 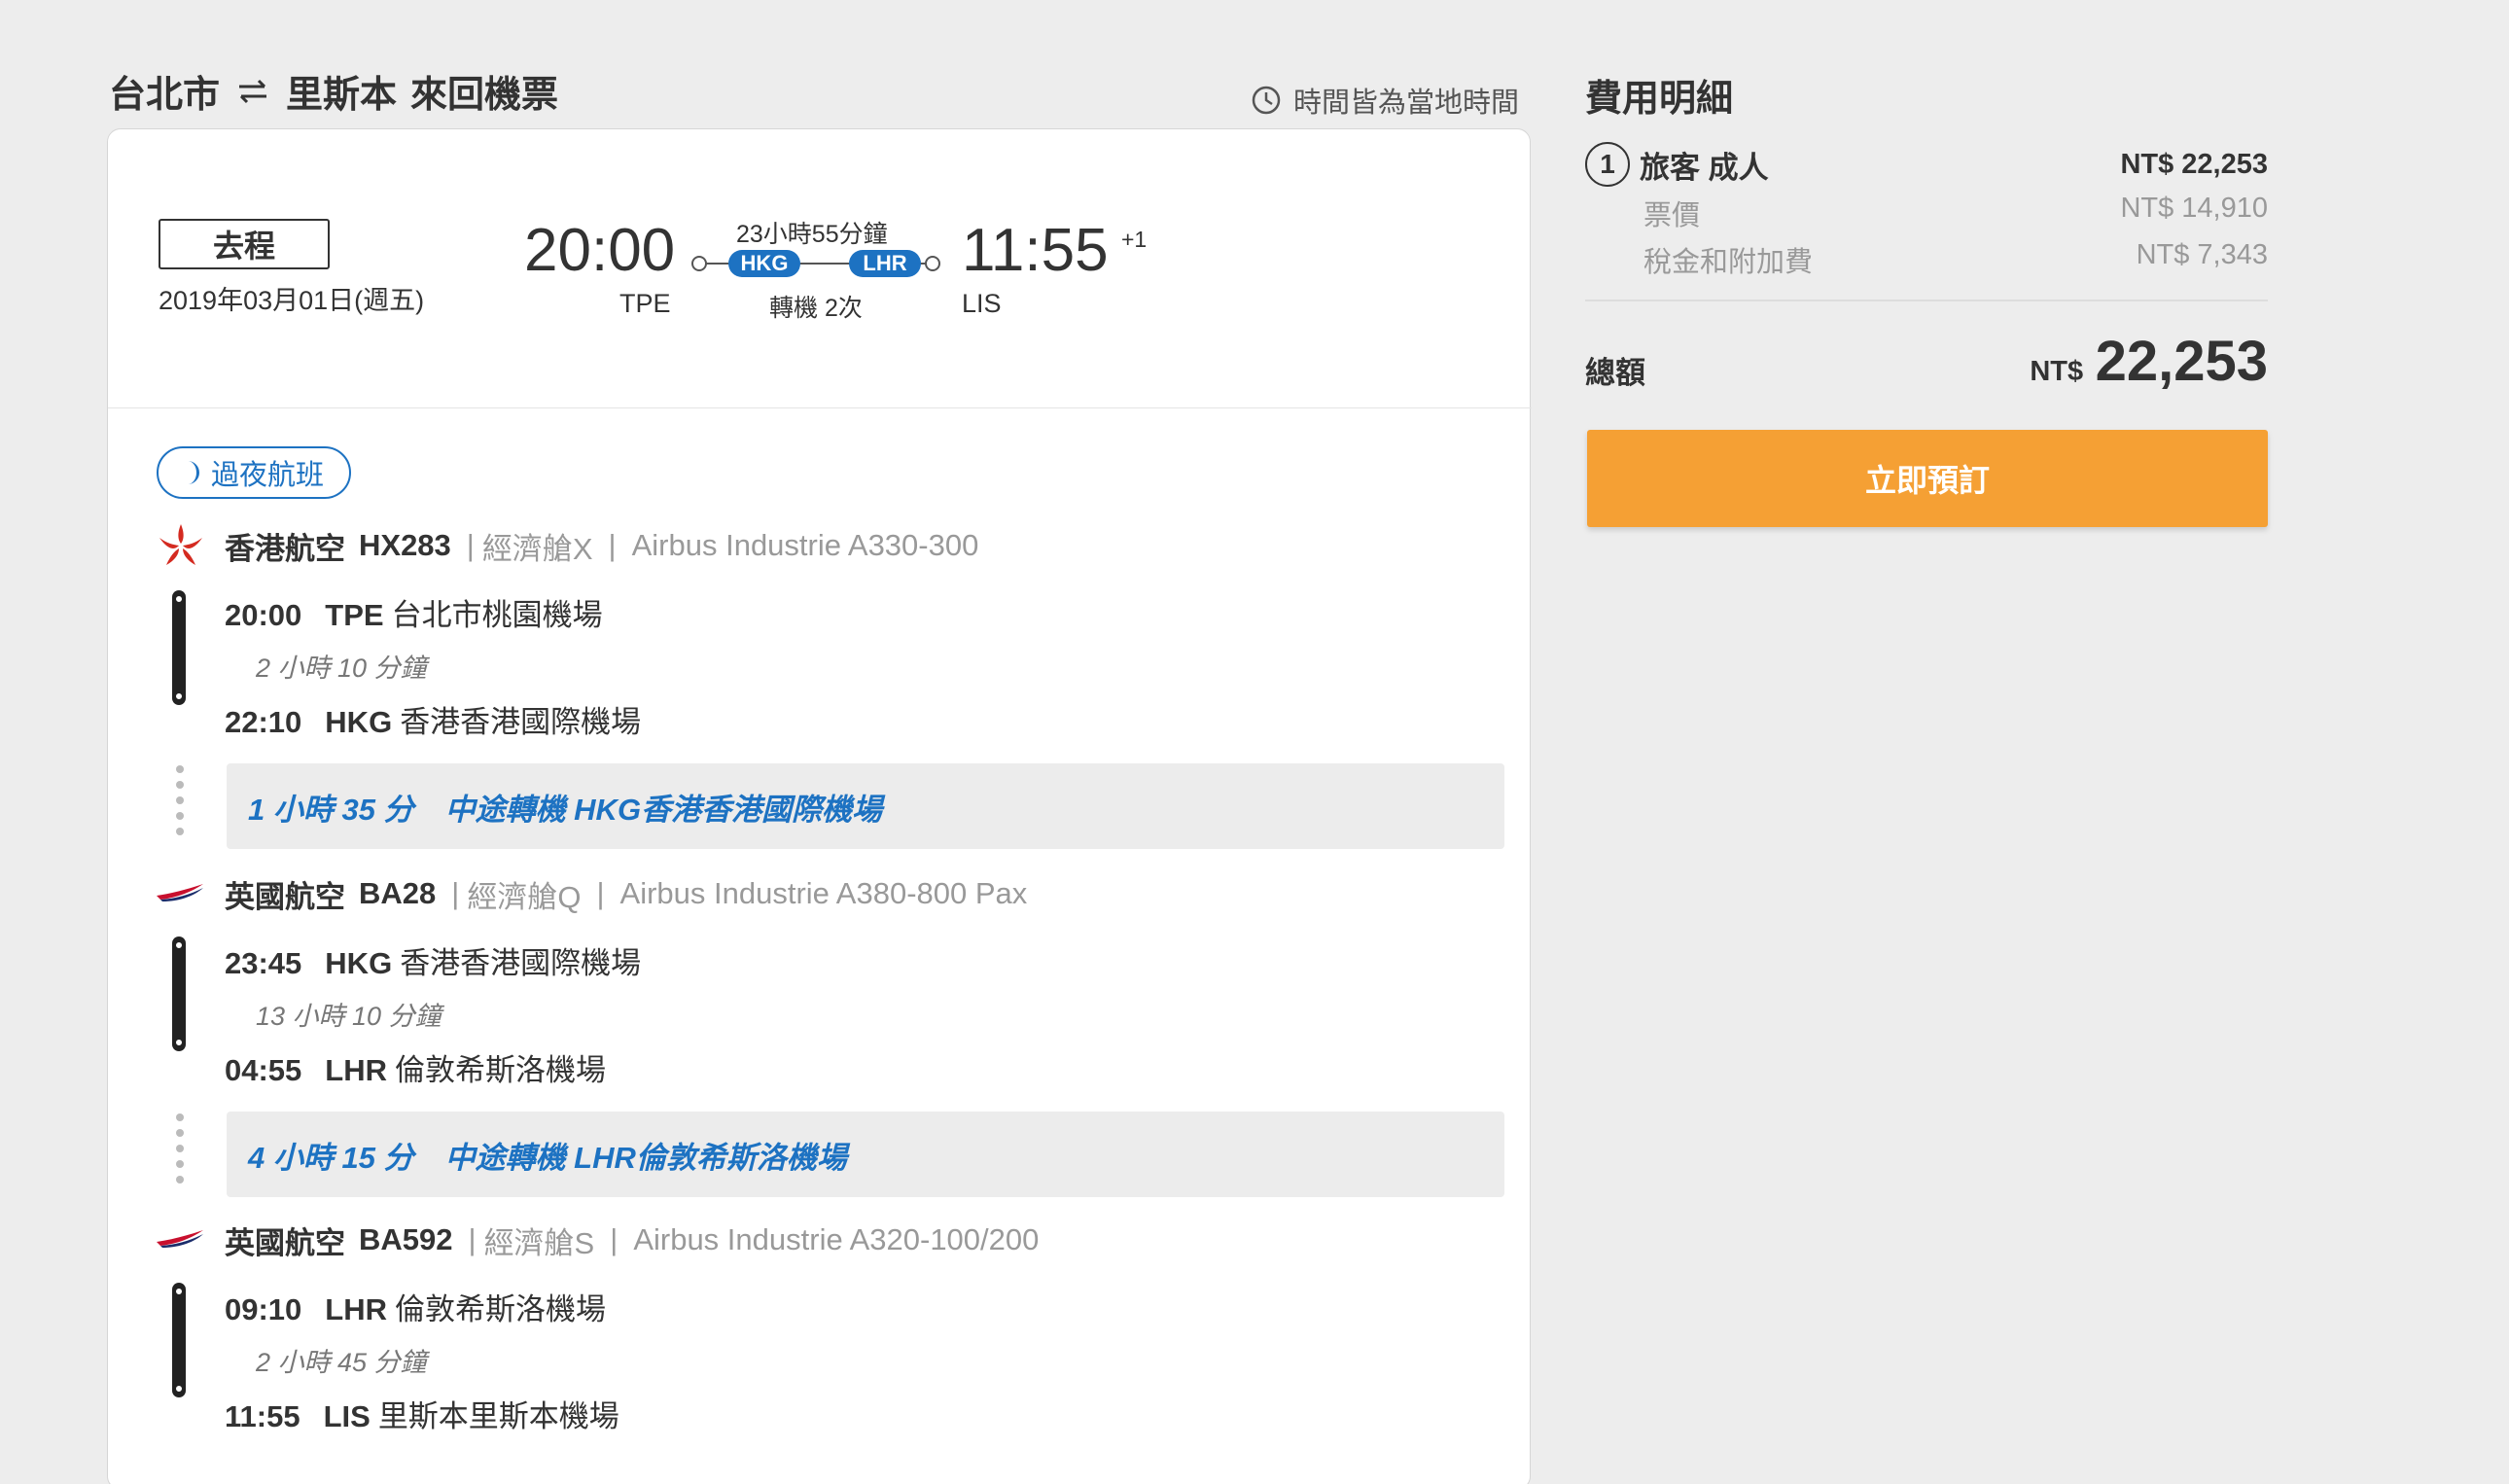 What do you see at coordinates (539, 1243) in the screenshot?
I see `cabin-class: 經濟艙S` at bounding box center [539, 1243].